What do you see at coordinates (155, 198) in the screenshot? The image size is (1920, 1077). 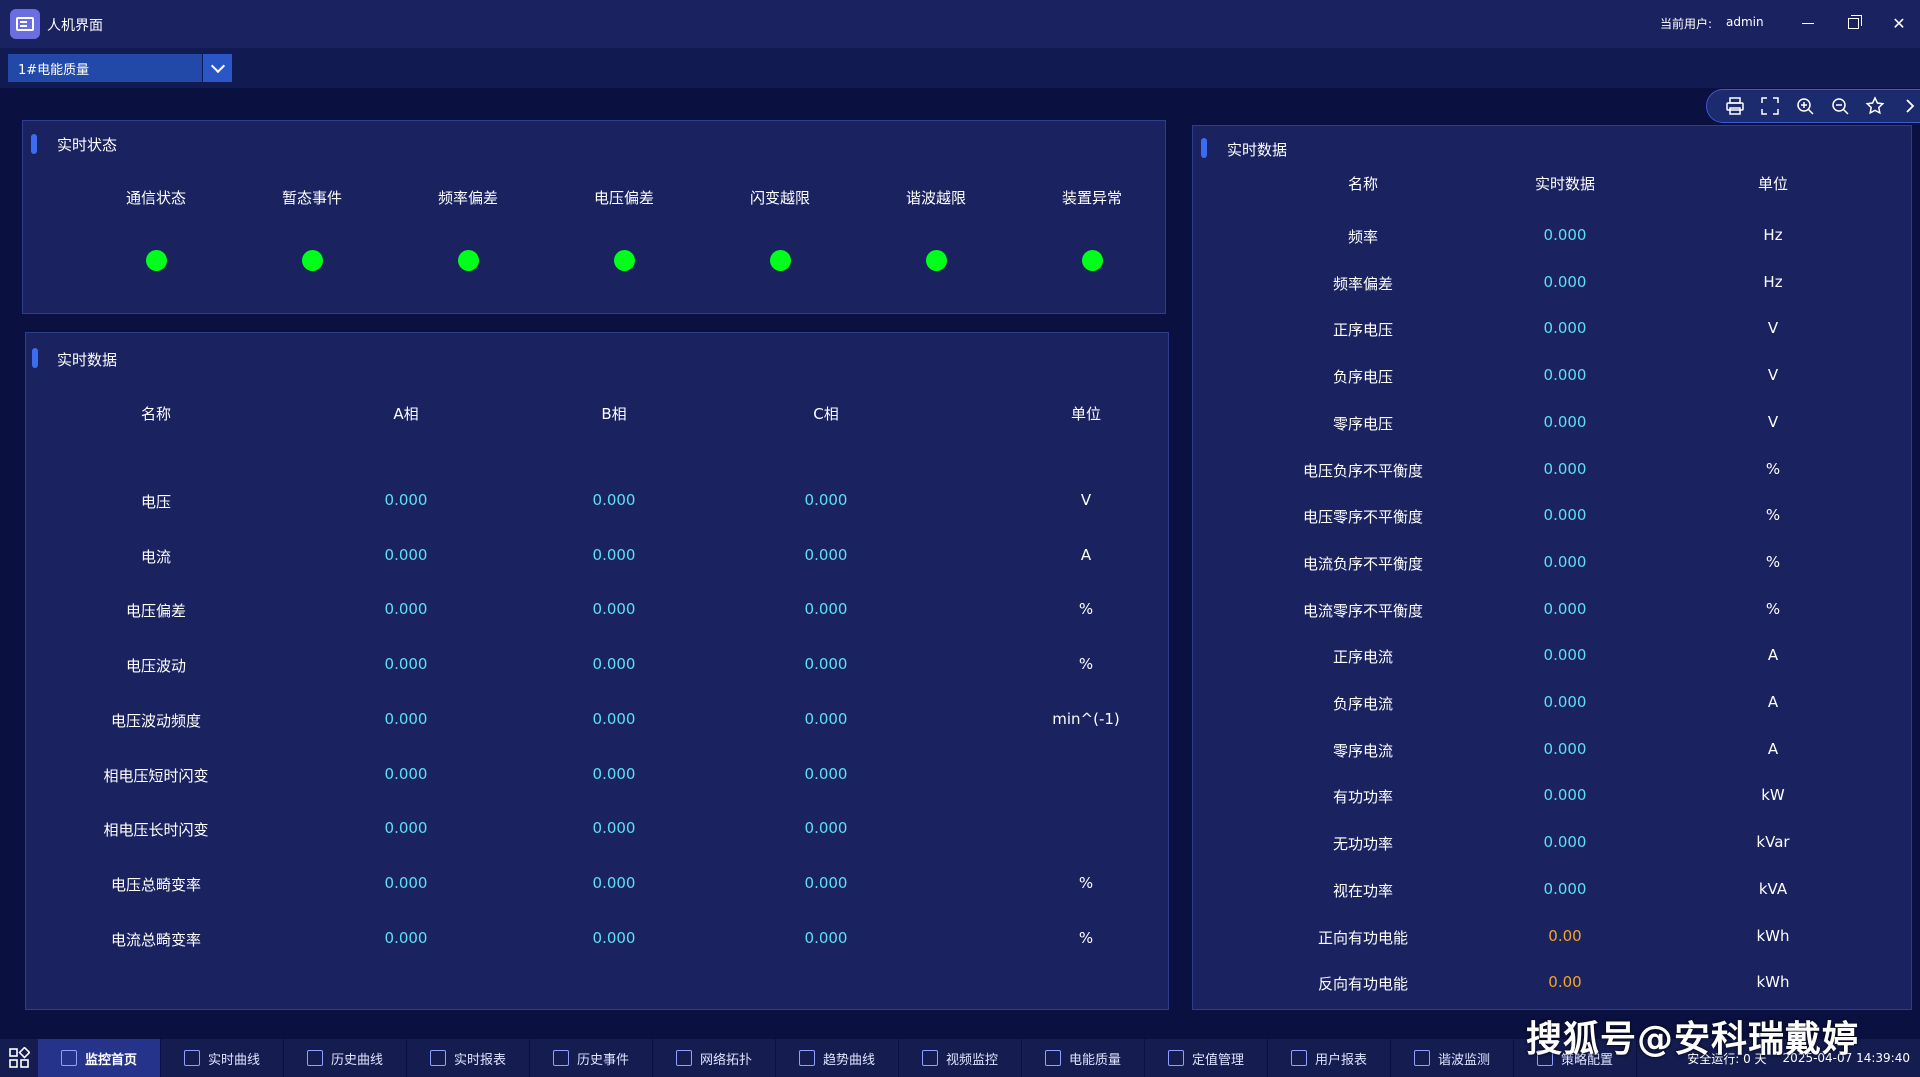 I see `status-label: 通信状态` at bounding box center [155, 198].